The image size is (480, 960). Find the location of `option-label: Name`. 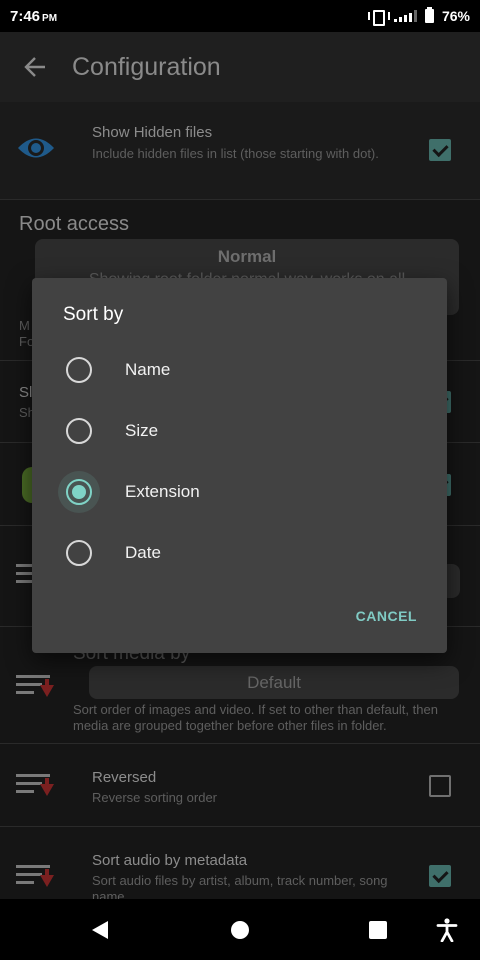

option-label: Name is located at coordinates (148, 369).